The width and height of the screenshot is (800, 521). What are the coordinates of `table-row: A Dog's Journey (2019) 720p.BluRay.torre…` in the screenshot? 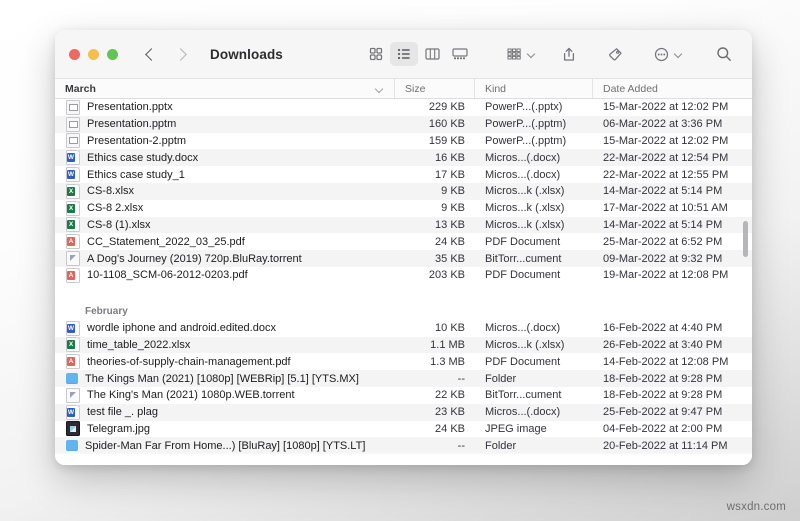 It's located at (403, 258).